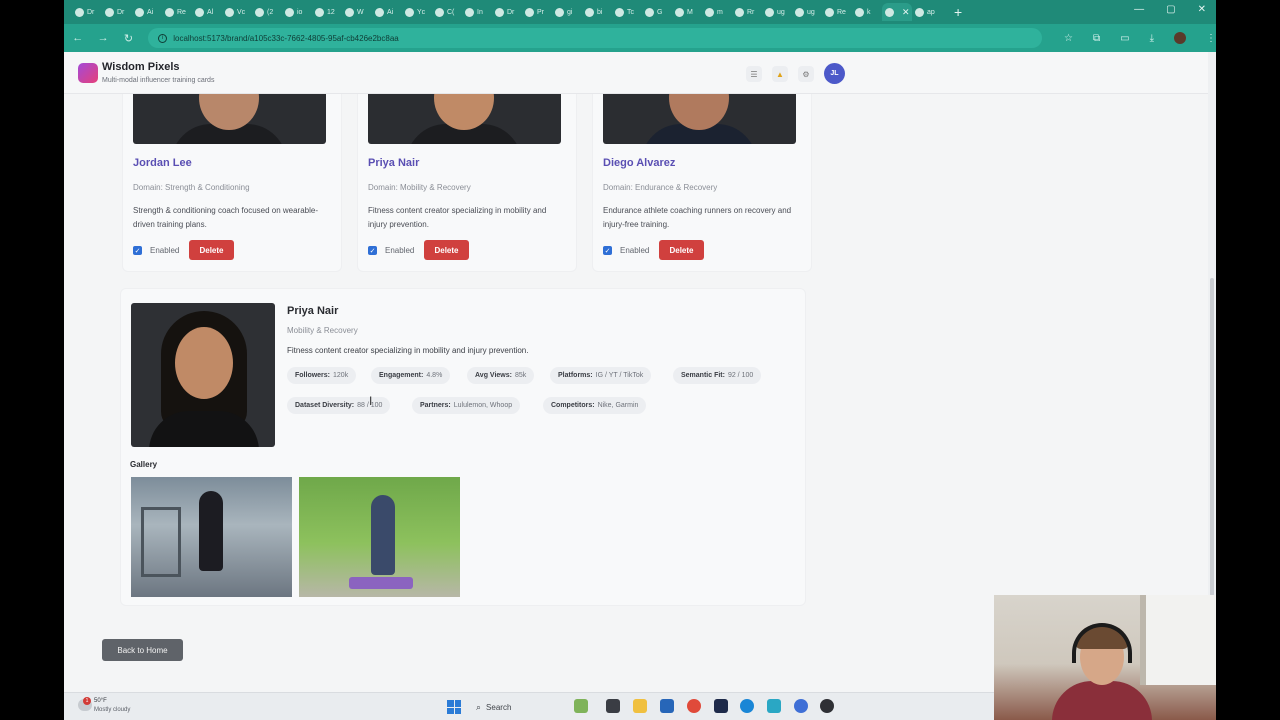  Describe the element at coordinates (1096, 38) in the screenshot. I see `extensions-icon: ⧉` at that location.